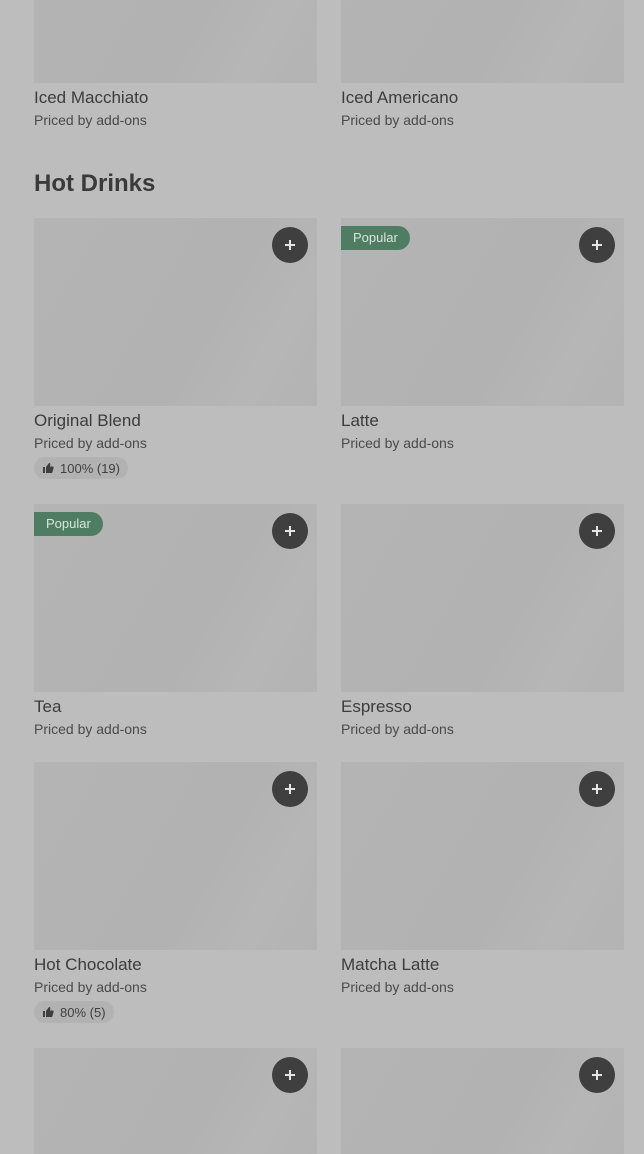  I want to click on item-name: Hot Chocolate, so click(88, 964).